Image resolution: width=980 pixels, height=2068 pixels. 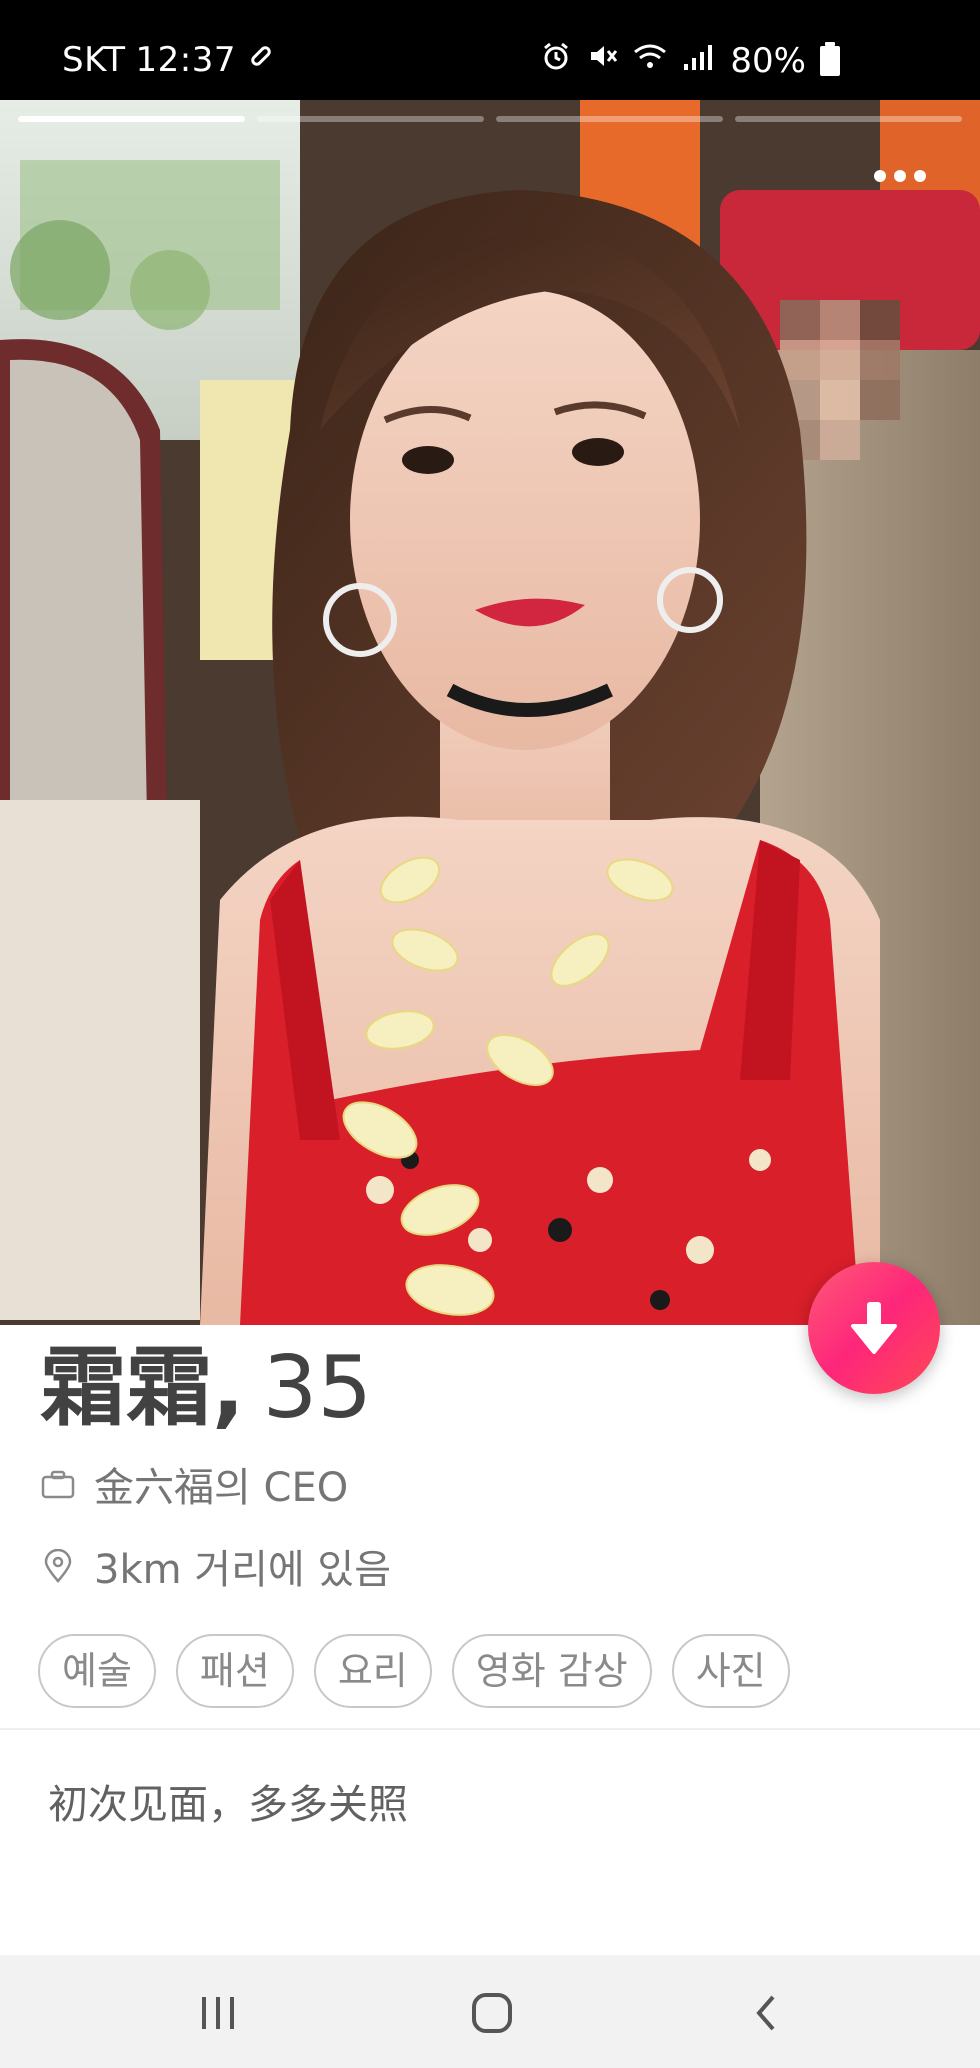 What do you see at coordinates (768, 60) in the screenshot?
I see `battery-label: 80%` at bounding box center [768, 60].